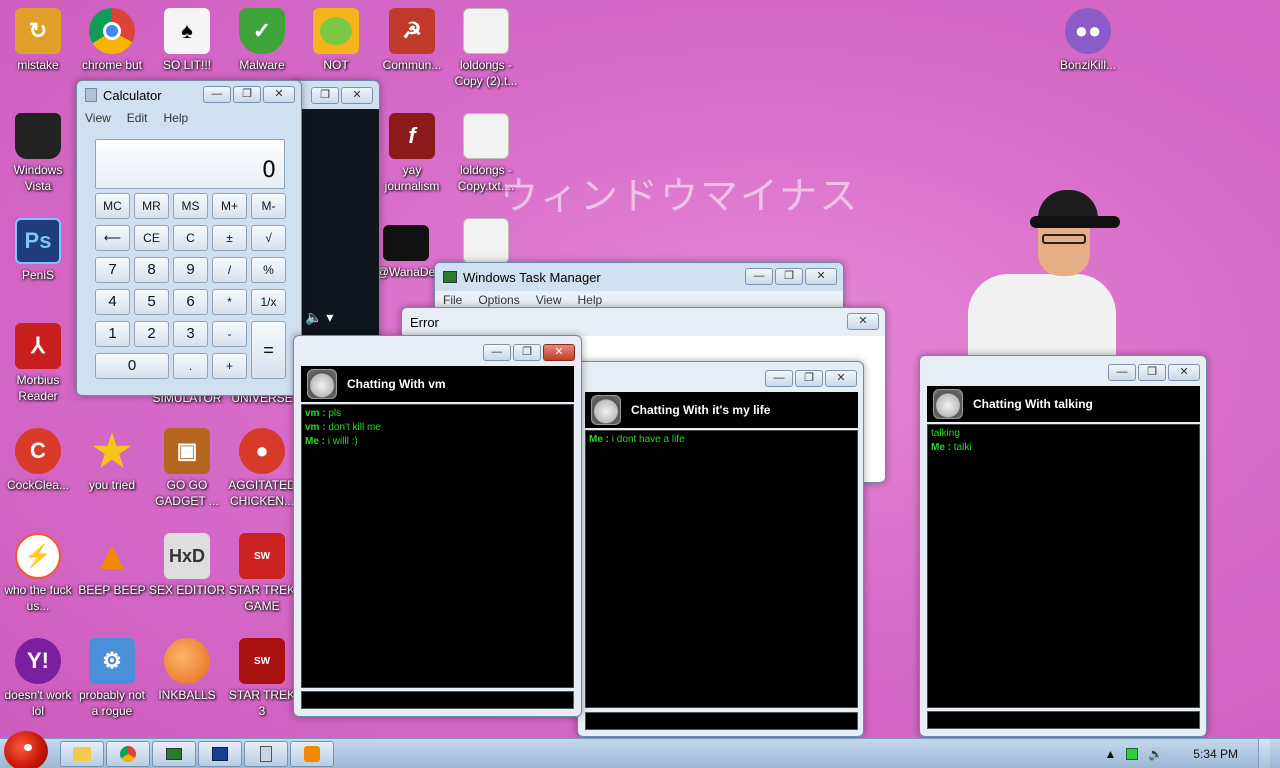 The height and width of the screenshot is (768, 1280). I want to click on chat1-input, so click(437, 700).